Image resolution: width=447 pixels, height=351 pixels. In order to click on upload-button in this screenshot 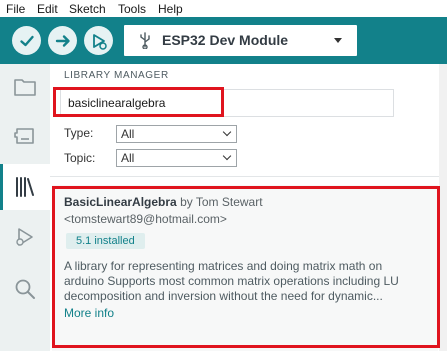, I will do `click(62, 40)`.